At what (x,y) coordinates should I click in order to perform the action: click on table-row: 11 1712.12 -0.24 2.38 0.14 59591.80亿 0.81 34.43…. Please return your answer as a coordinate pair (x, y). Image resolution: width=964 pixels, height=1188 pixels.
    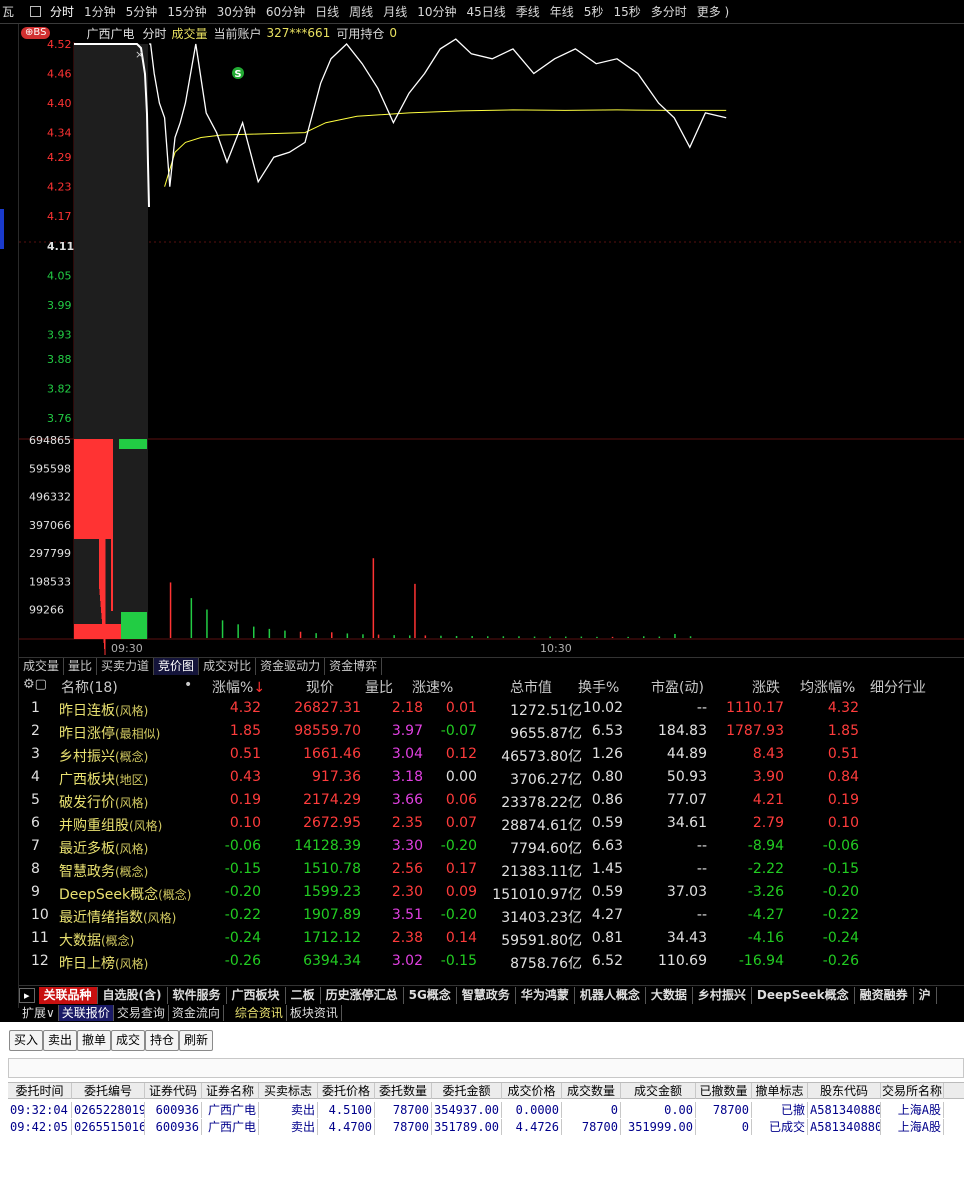
    Looking at the image, I should click on (491, 939).